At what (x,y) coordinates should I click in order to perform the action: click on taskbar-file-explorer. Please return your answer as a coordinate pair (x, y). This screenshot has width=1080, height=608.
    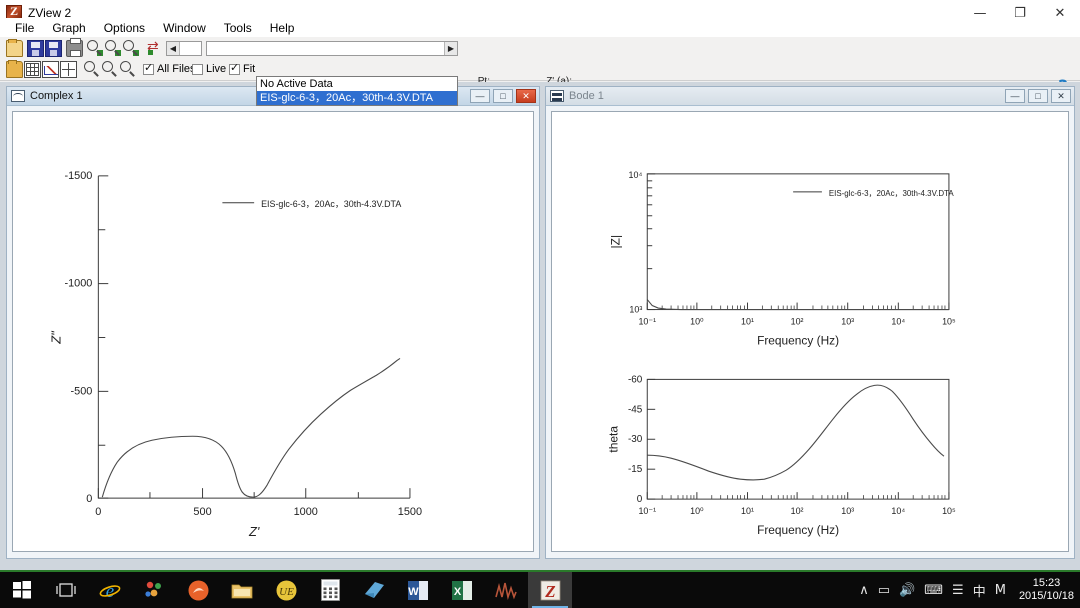
    Looking at the image, I should click on (242, 590).